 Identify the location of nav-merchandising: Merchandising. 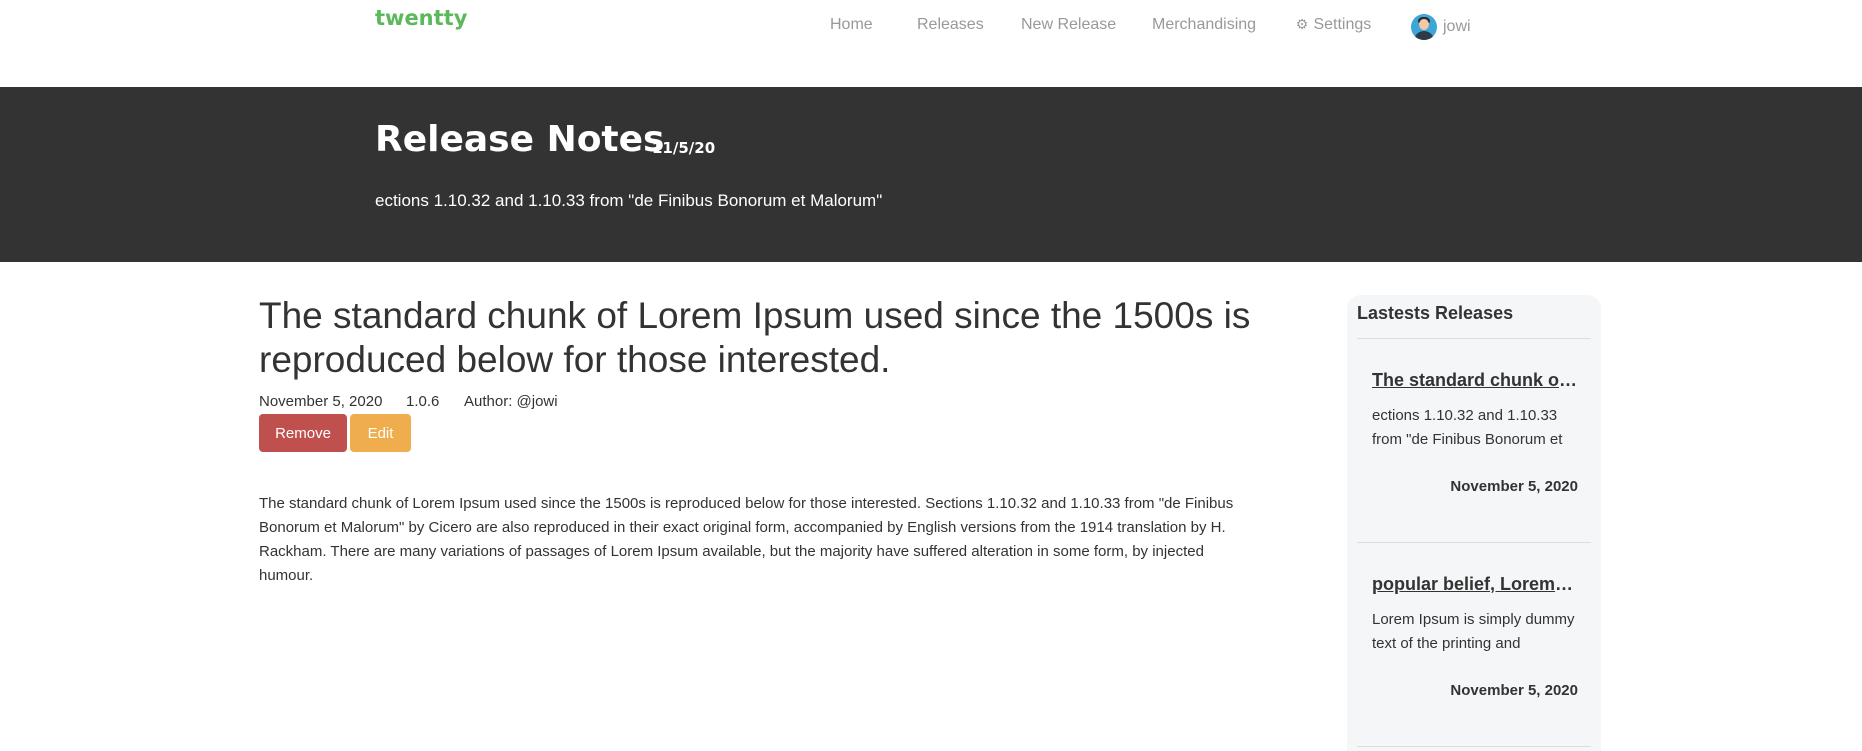
(1204, 25).